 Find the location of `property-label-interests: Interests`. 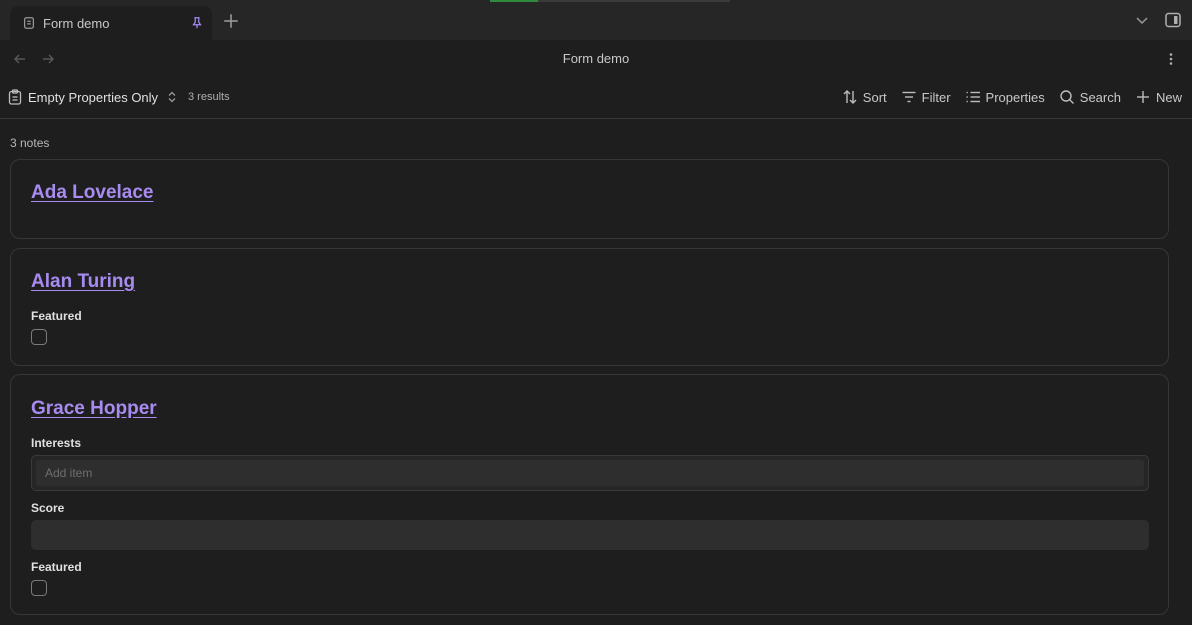

property-label-interests: Interests is located at coordinates (56, 443).